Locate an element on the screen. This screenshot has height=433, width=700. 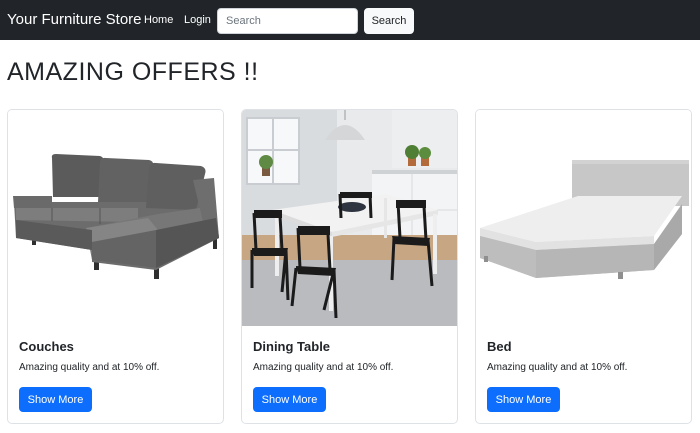
card-title: Couches is located at coordinates (46, 346).